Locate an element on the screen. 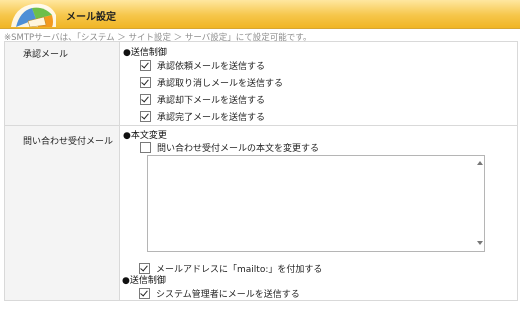 This screenshot has width=520, height=309. inquiry-mail-label: 問い合わせ受付メール is located at coordinates (68, 142).